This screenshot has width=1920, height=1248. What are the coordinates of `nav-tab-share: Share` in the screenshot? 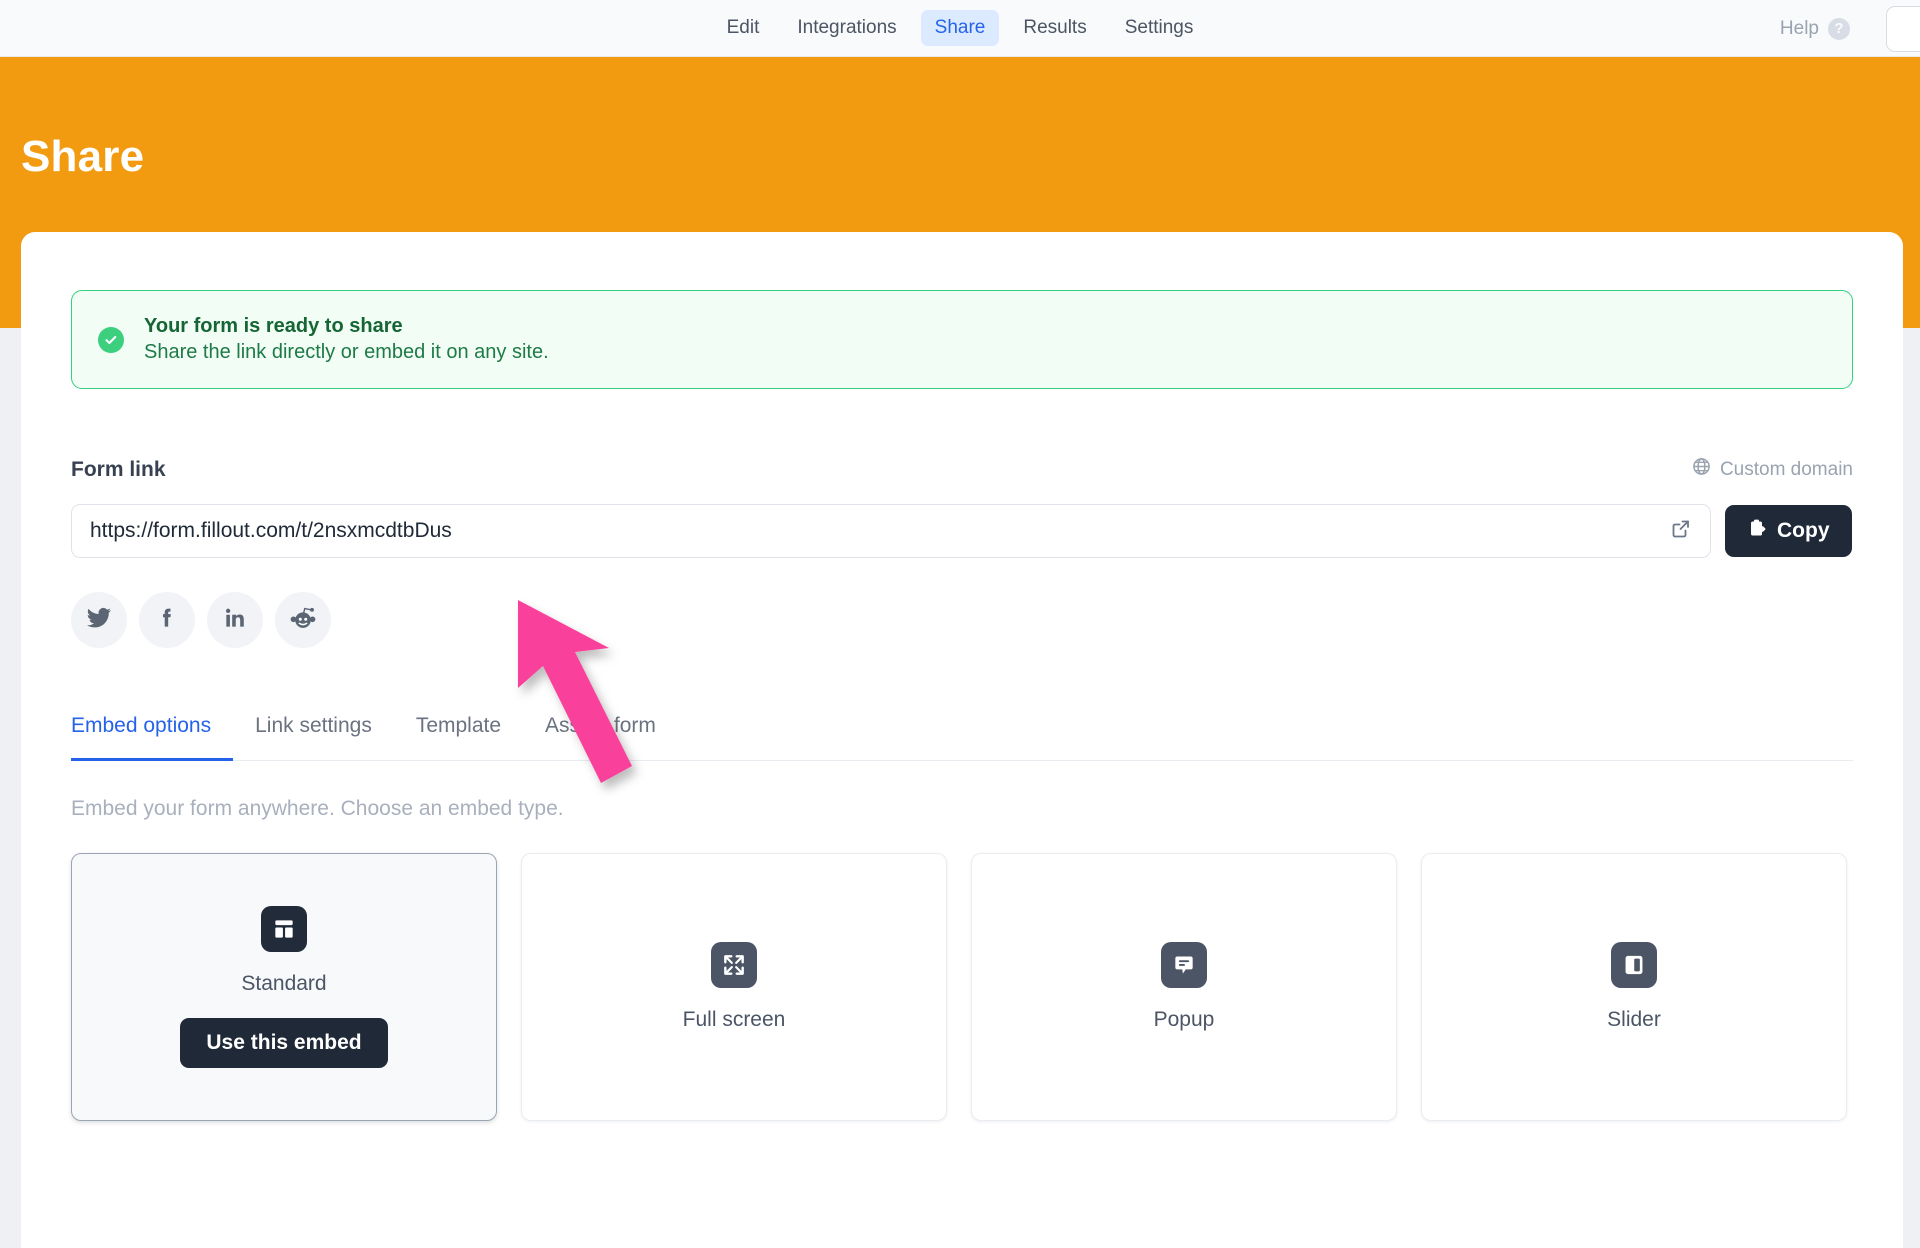 It's located at (960, 28).